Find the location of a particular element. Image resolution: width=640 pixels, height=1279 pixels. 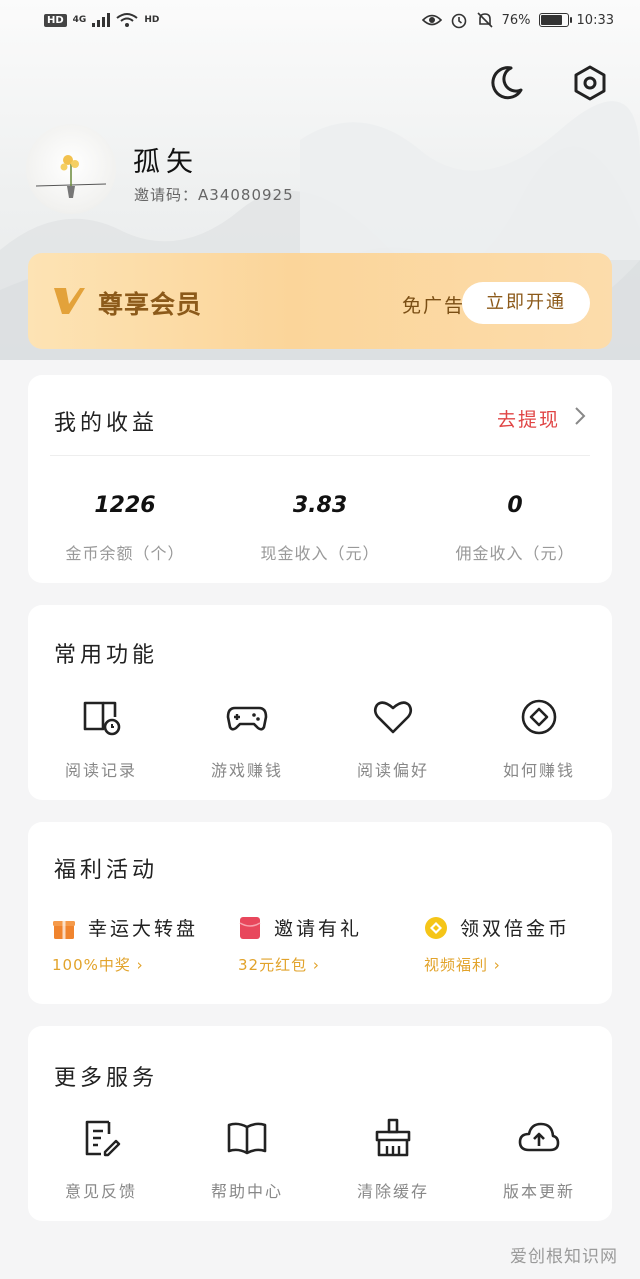

invite-gift-sub: 32元红包 › is located at coordinates (279, 965).